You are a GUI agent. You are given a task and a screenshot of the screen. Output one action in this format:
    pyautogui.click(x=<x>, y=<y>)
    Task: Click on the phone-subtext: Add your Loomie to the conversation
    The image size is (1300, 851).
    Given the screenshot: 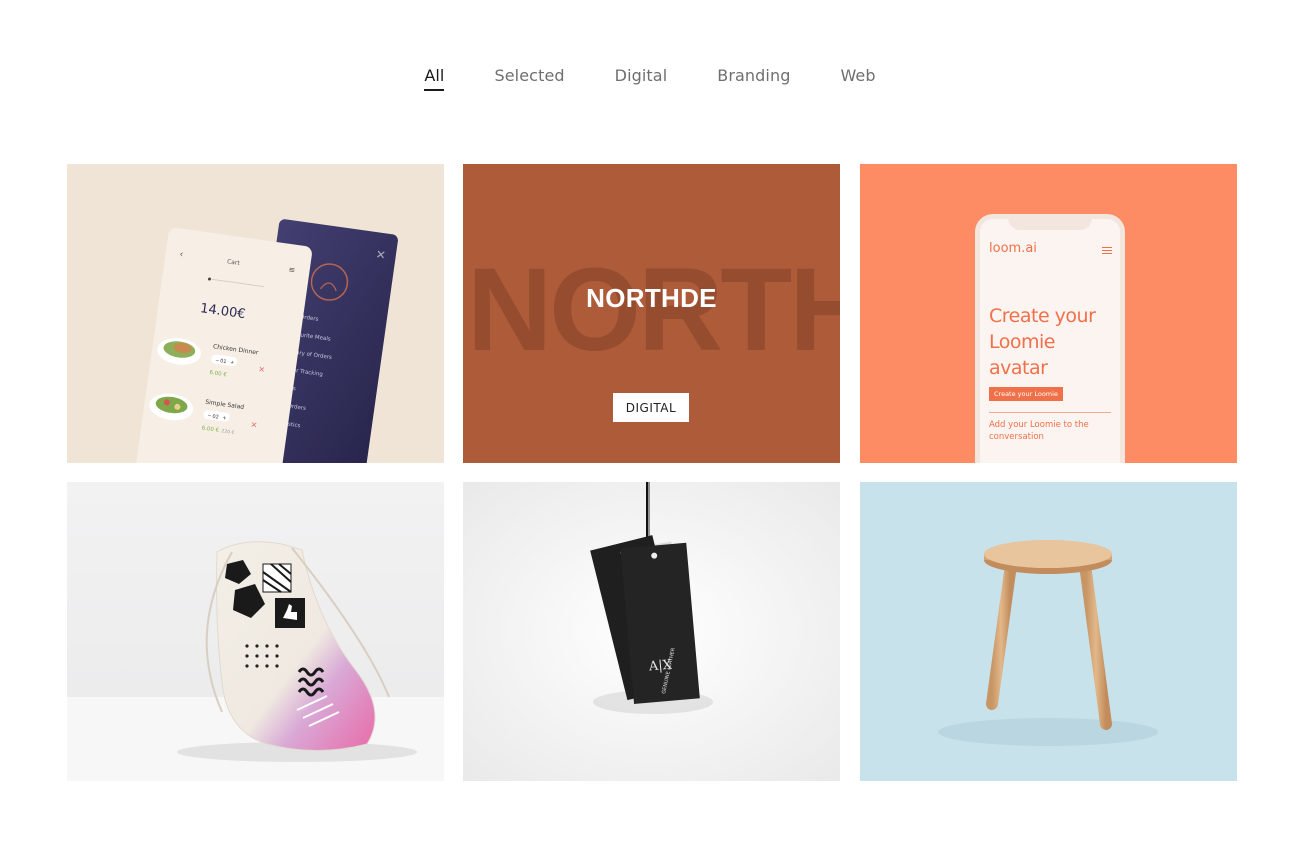 What is the action you would take?
    pyautogui.click(x=1039, y=431)
    